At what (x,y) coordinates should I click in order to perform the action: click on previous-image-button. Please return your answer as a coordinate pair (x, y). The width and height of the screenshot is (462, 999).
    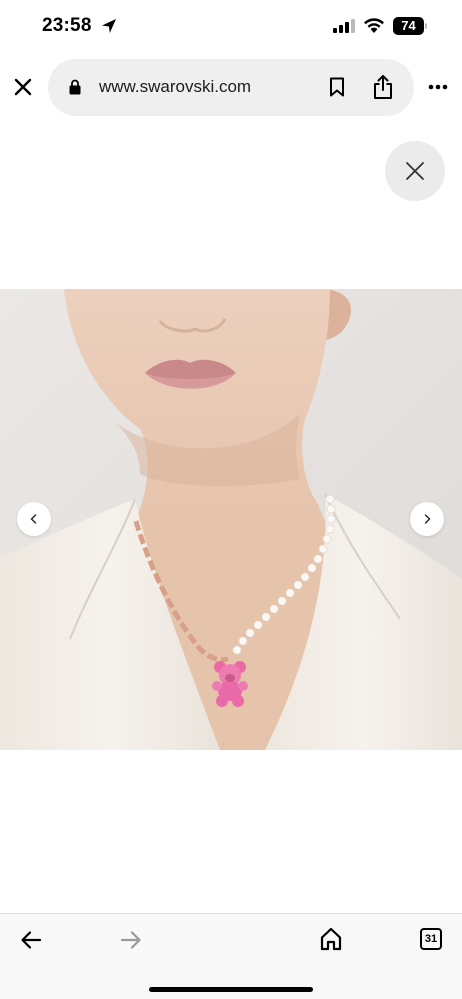
    Looking at the image, I should click on (34, 519).